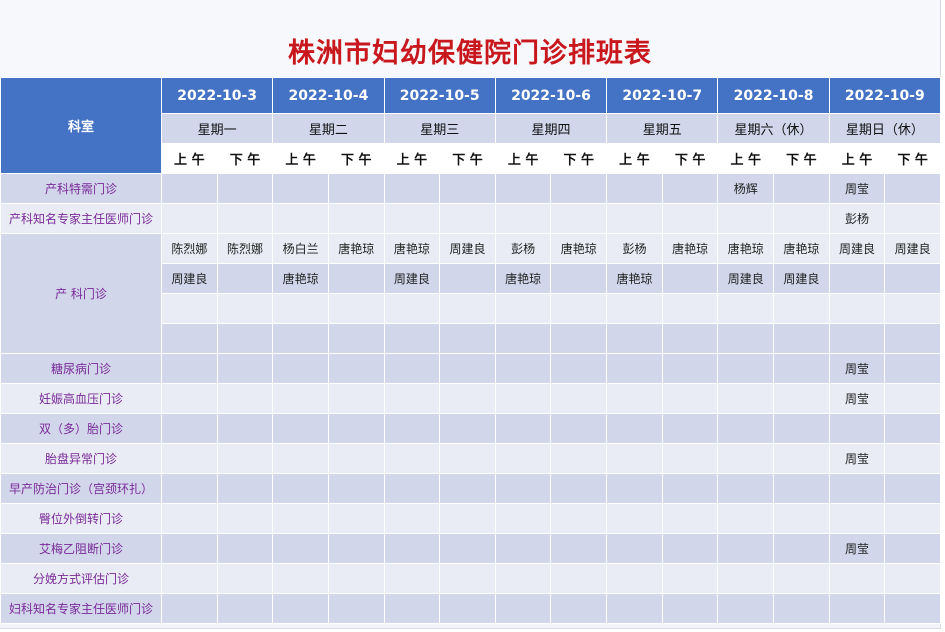  What do you see at coordinates (245, 248) in the screenshot?
I see `schedule-cell: 陈烈娜` at bounding box center [245, 248].